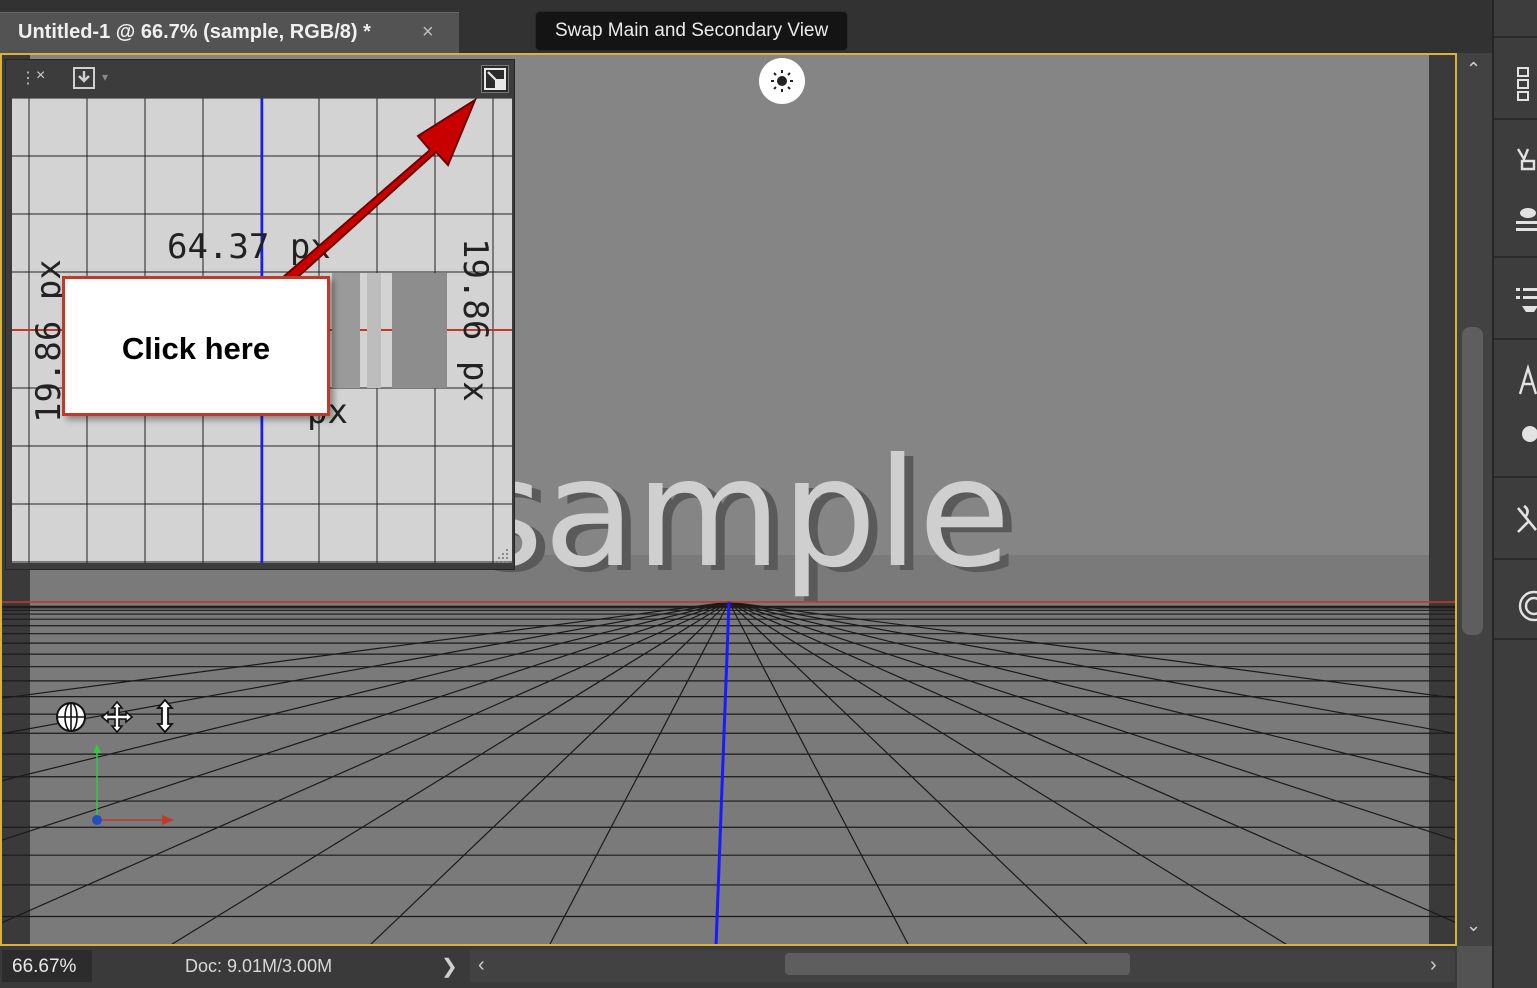 This screenshot has height=988, width=1537. I want to click on measure-top-label: 64.37 px, so click(249, 247).